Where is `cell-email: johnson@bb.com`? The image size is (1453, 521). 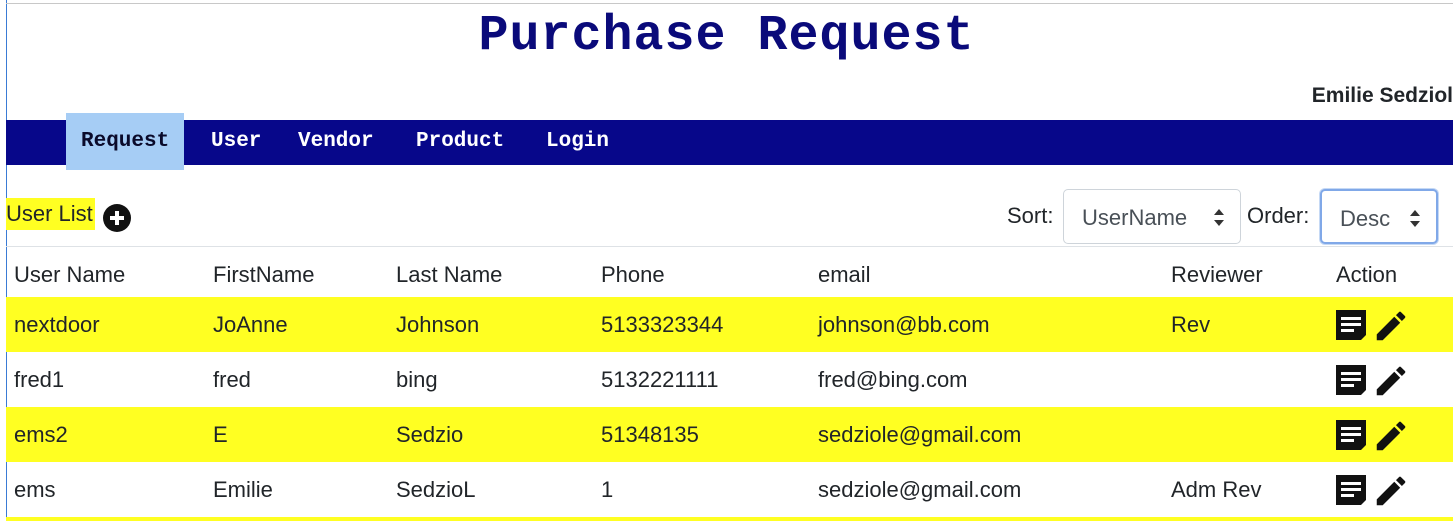
cell-email: johnson@bb.com is located at coordinates (904, 324).